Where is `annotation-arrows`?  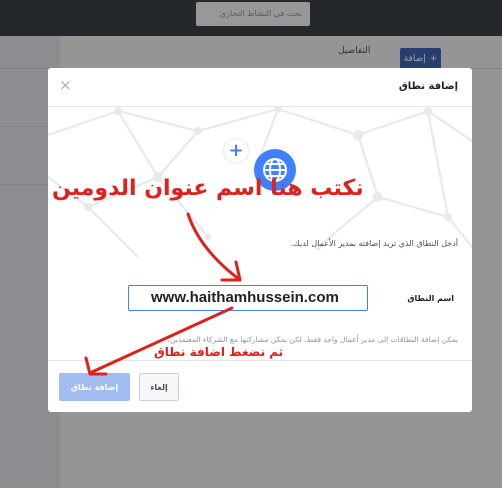 annotation-arrows is located at coordinates (163, 294).